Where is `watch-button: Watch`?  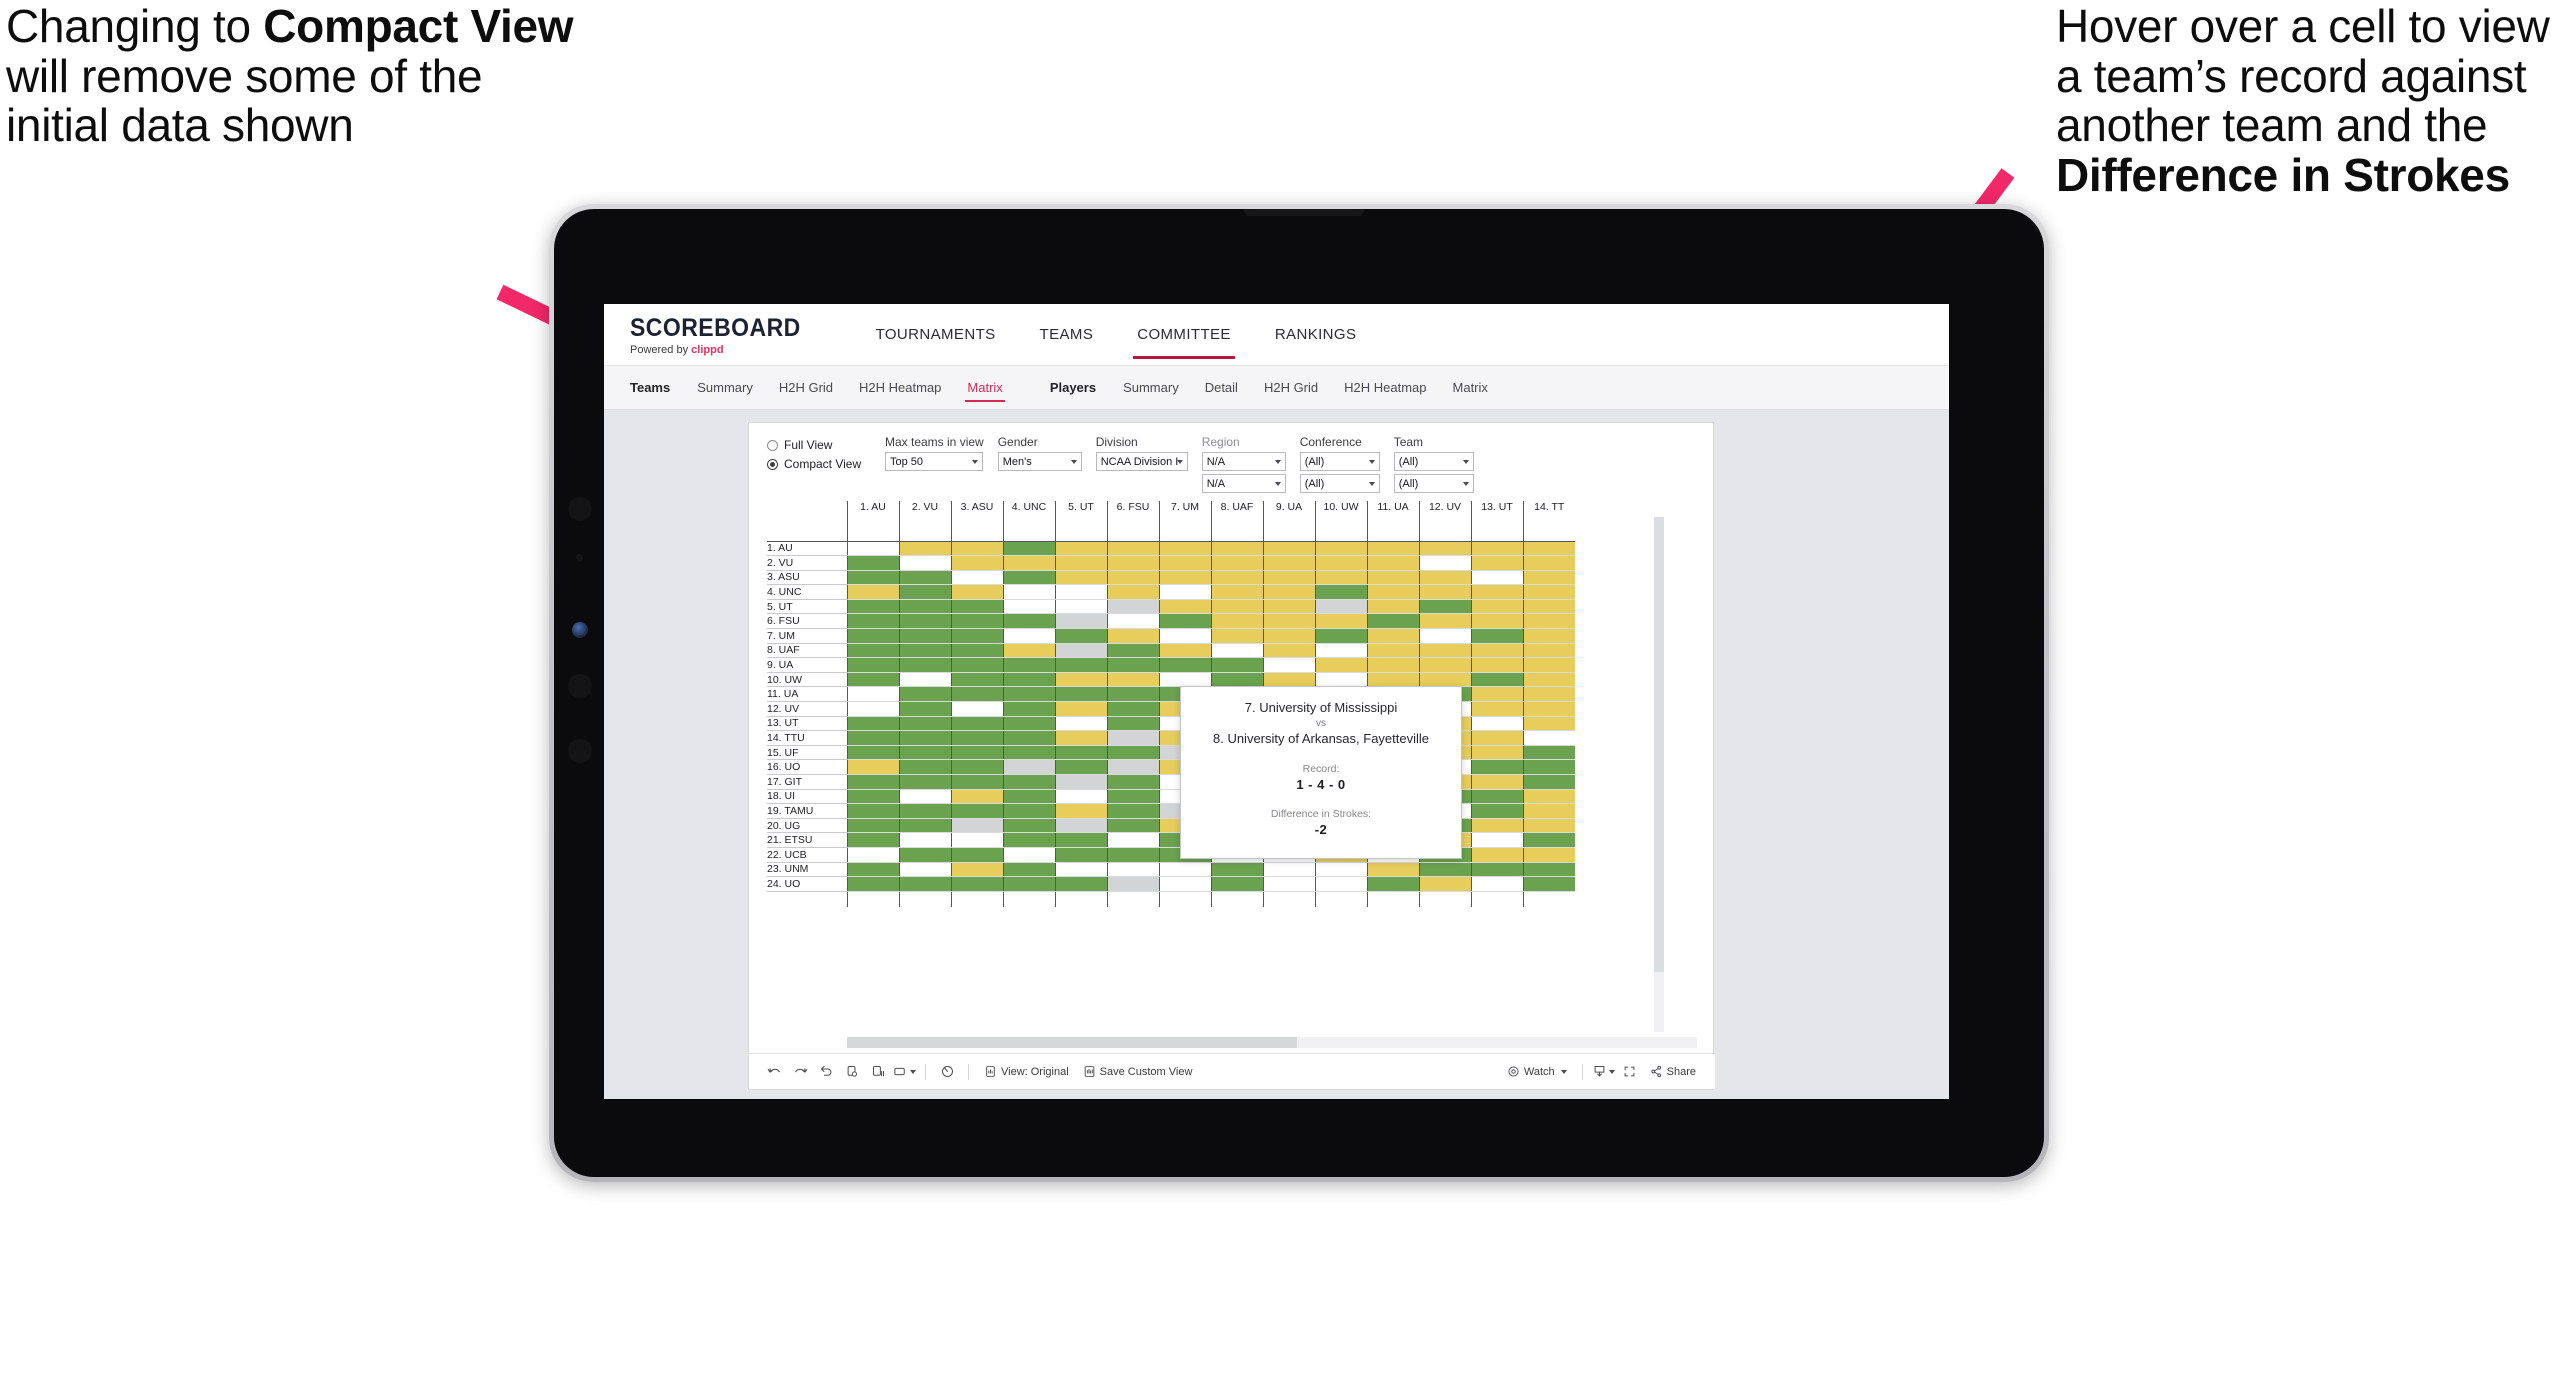
watch-button: Watch is located at coordinates (1537, 1072).